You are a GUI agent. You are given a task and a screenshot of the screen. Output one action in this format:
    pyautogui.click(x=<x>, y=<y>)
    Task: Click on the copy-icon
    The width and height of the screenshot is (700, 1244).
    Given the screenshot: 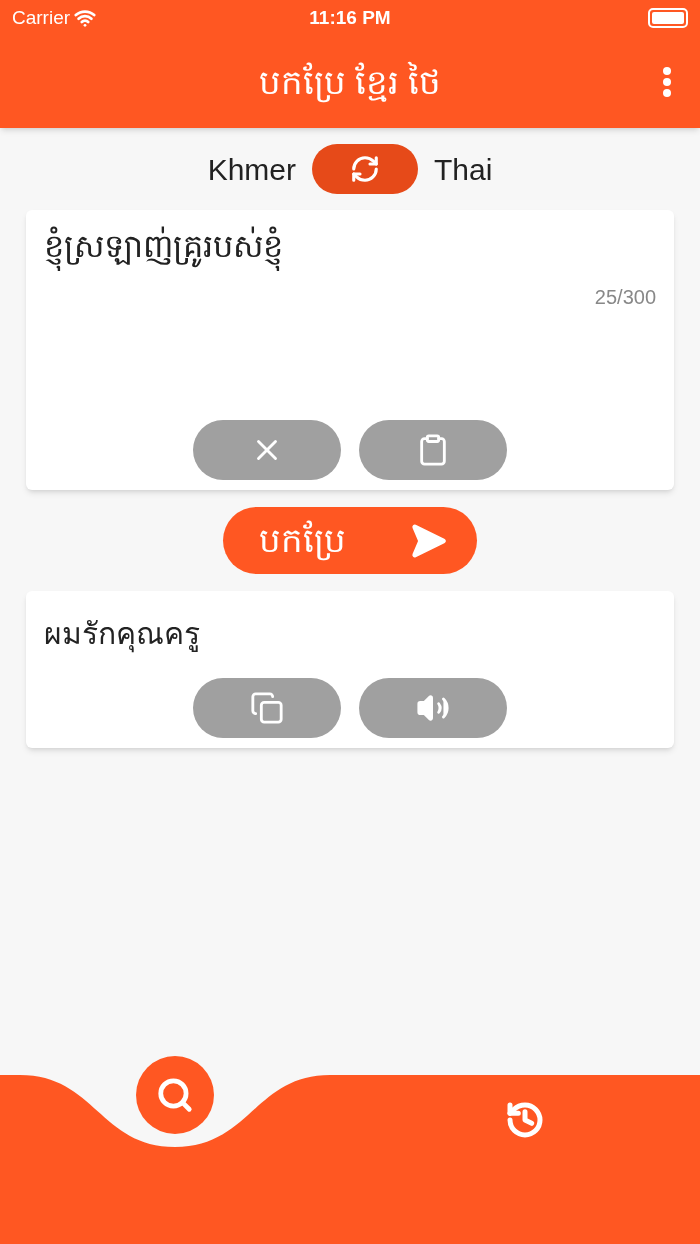 What is the action you would take?
    pyautogui.click(x=267, y=708)
    